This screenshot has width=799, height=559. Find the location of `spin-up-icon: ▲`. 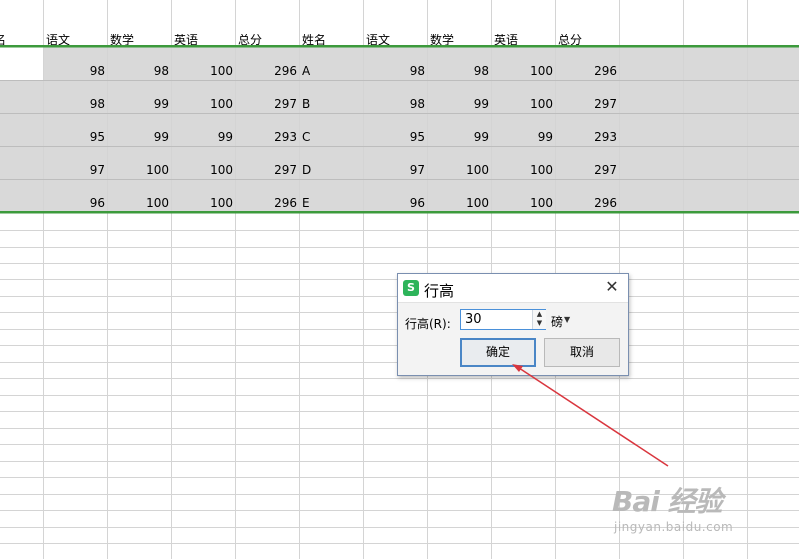

spin-up-icon: ▲ is located at coordinates (539, 314).